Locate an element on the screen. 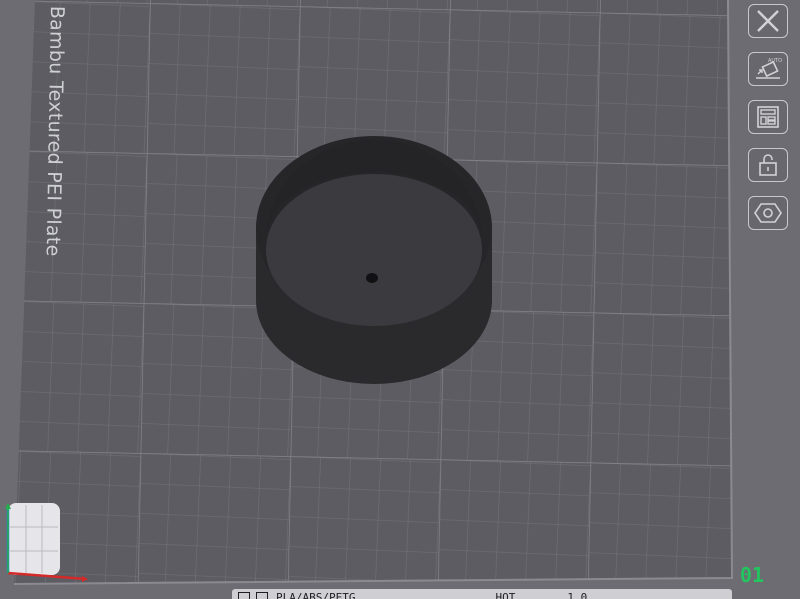 This screenshot has height=599, width=800. plate-index-label: 01 is located at coordinates (751, 575).